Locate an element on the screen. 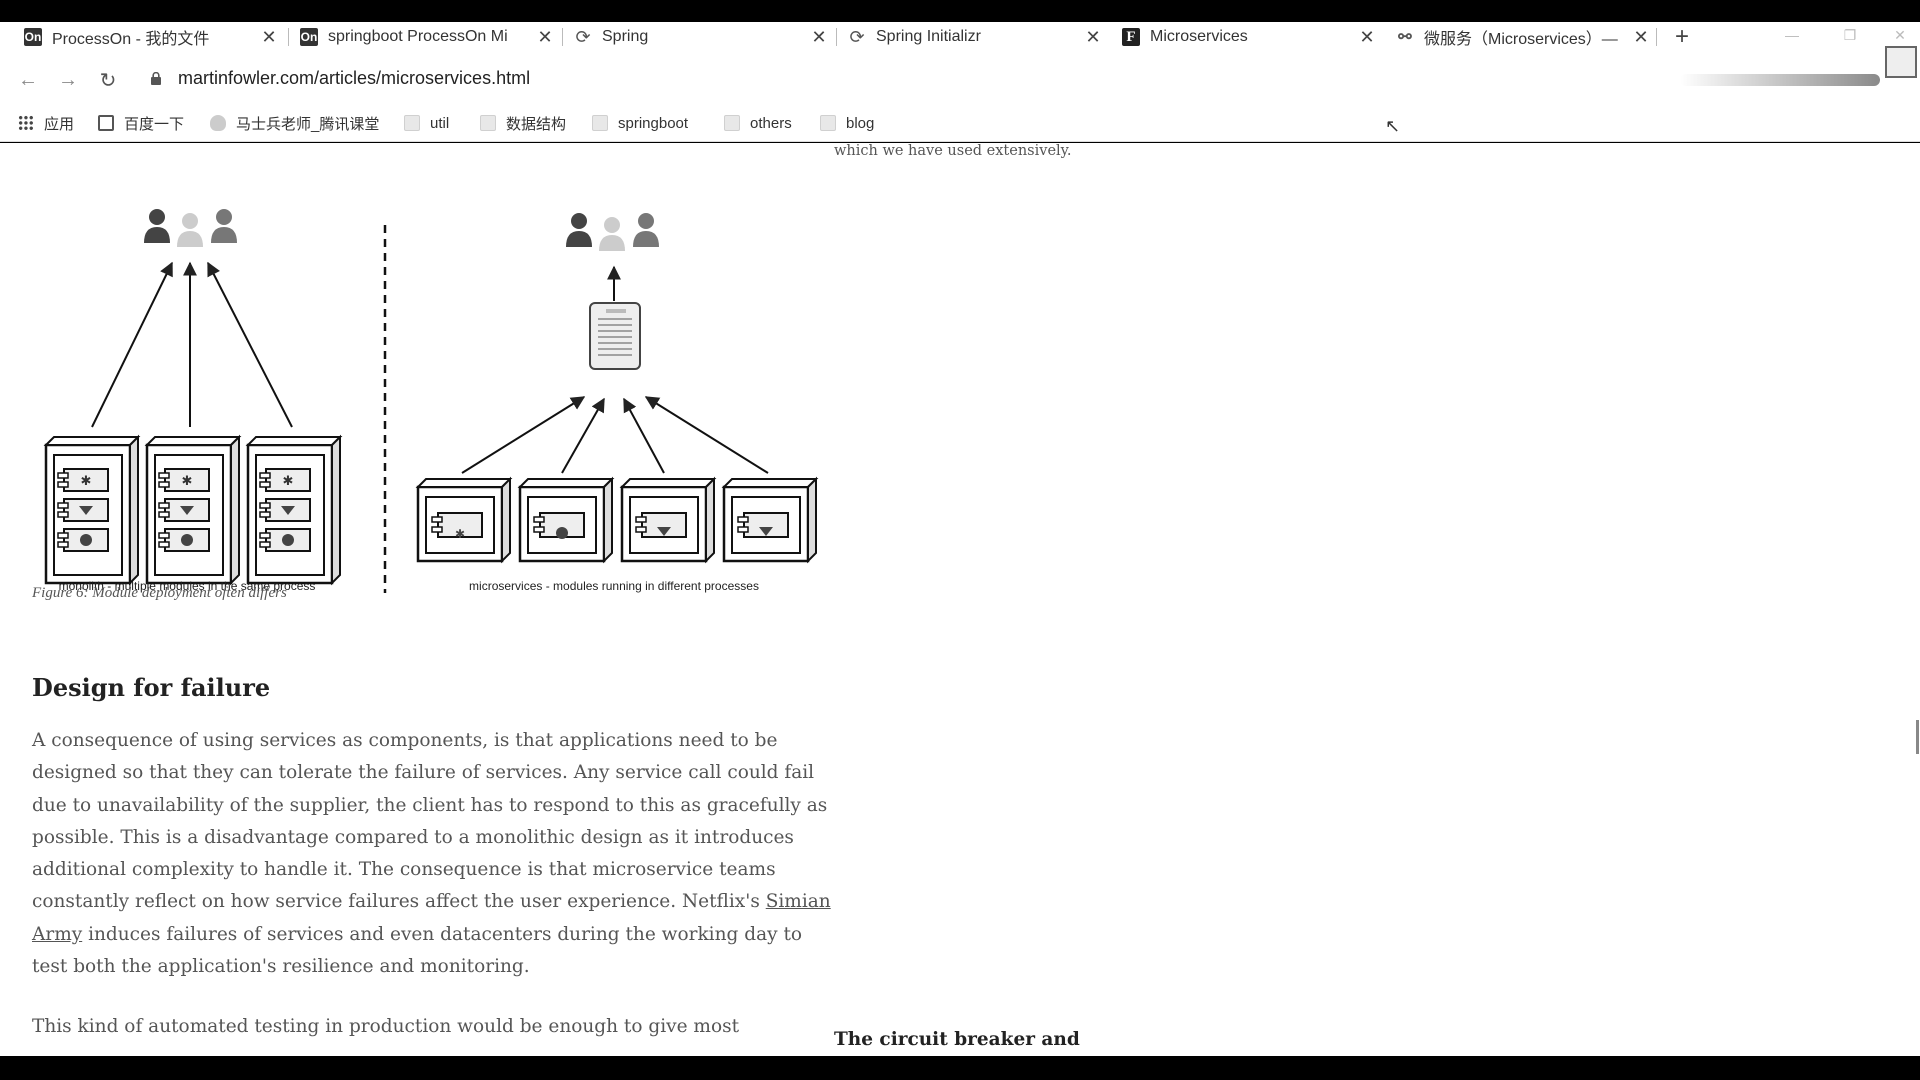  bookmark-label: 马士兵老师_腾讯课堂 is located at coordinates (308, 124).